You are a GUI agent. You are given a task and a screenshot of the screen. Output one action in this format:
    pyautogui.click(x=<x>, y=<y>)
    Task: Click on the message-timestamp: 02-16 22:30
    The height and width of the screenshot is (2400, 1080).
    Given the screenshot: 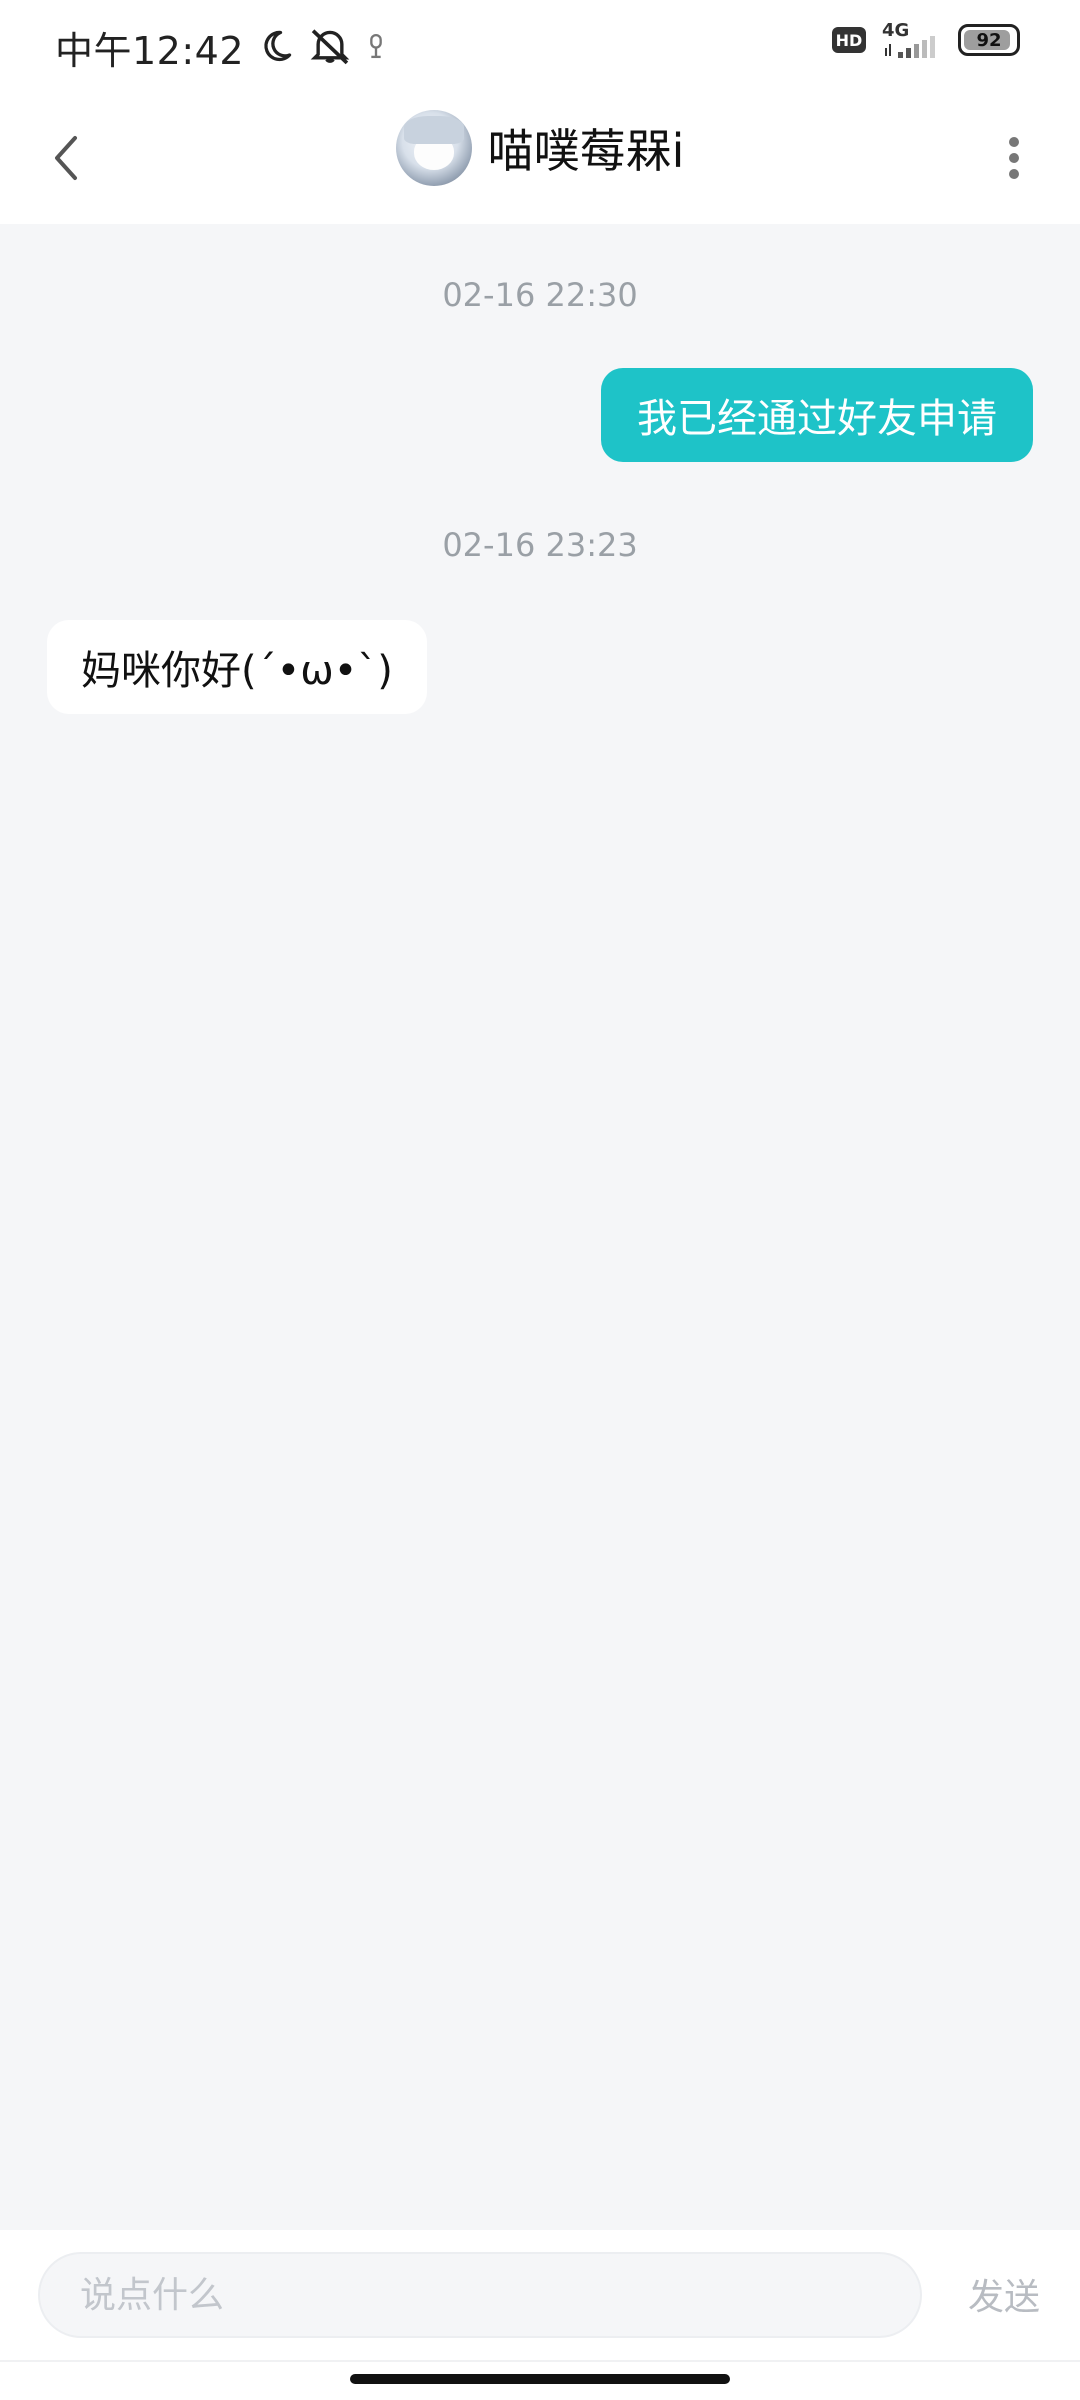 What is the action you would take?
    pyautogui.click(x=540, y=295)
    